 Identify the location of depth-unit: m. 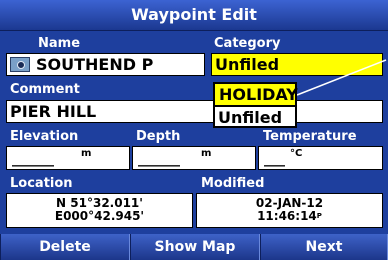
(206, 153).